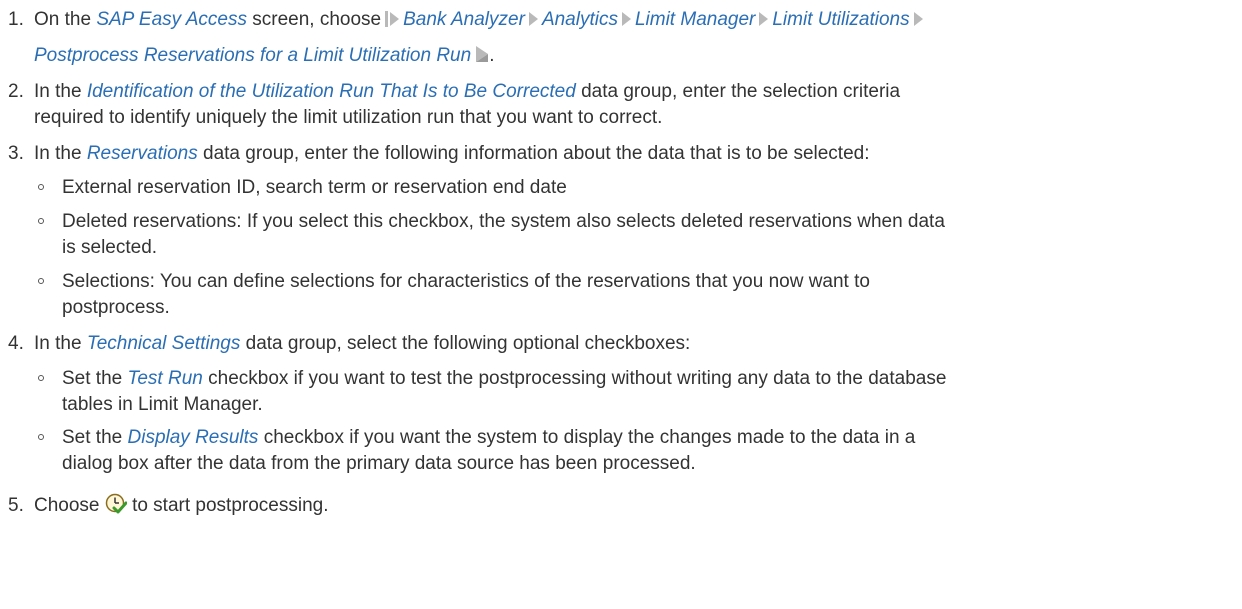  What do you see at coordinates (482, 53) in the screenshot?
I see `path-end-icon` at bounding box center [482, 53].